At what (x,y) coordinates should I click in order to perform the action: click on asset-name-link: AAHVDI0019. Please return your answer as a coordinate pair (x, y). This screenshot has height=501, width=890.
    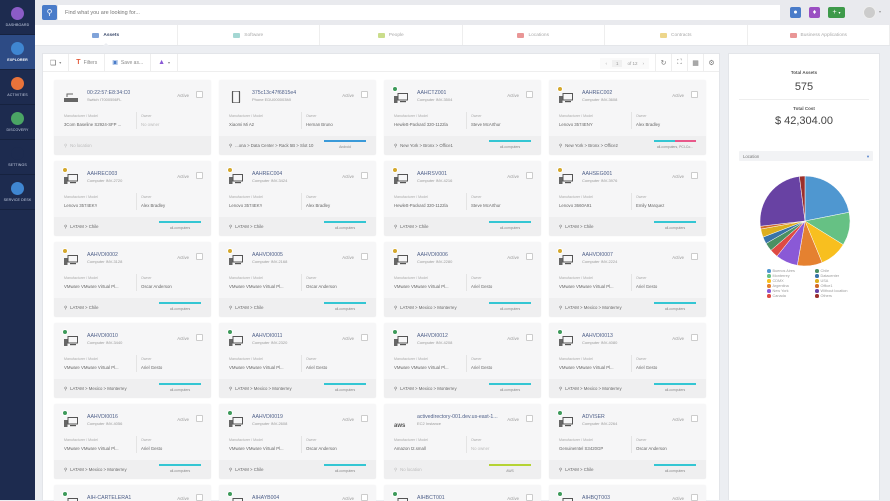
    Looking at the image, I should click on (267, 417).